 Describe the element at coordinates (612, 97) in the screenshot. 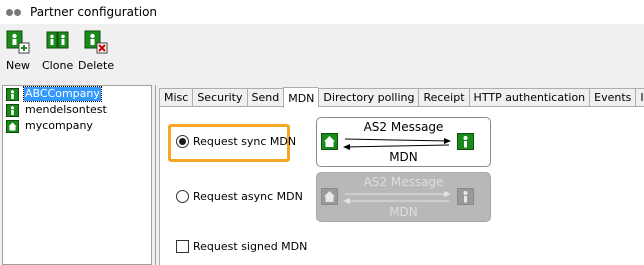

I see `tab-events: Events` at that location.